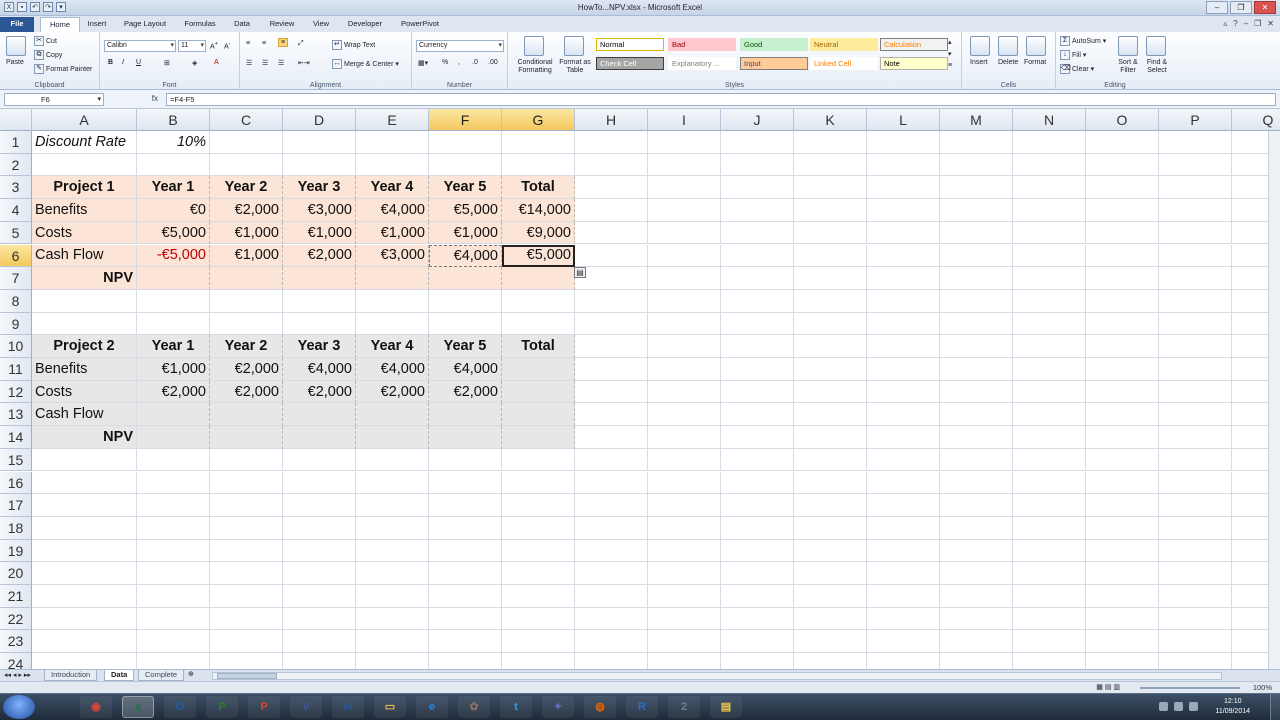  What do you see at coordinates (319, 392) in the screenshot?
I see `cell-d12: €2,000` at bounding box center [319, 392].